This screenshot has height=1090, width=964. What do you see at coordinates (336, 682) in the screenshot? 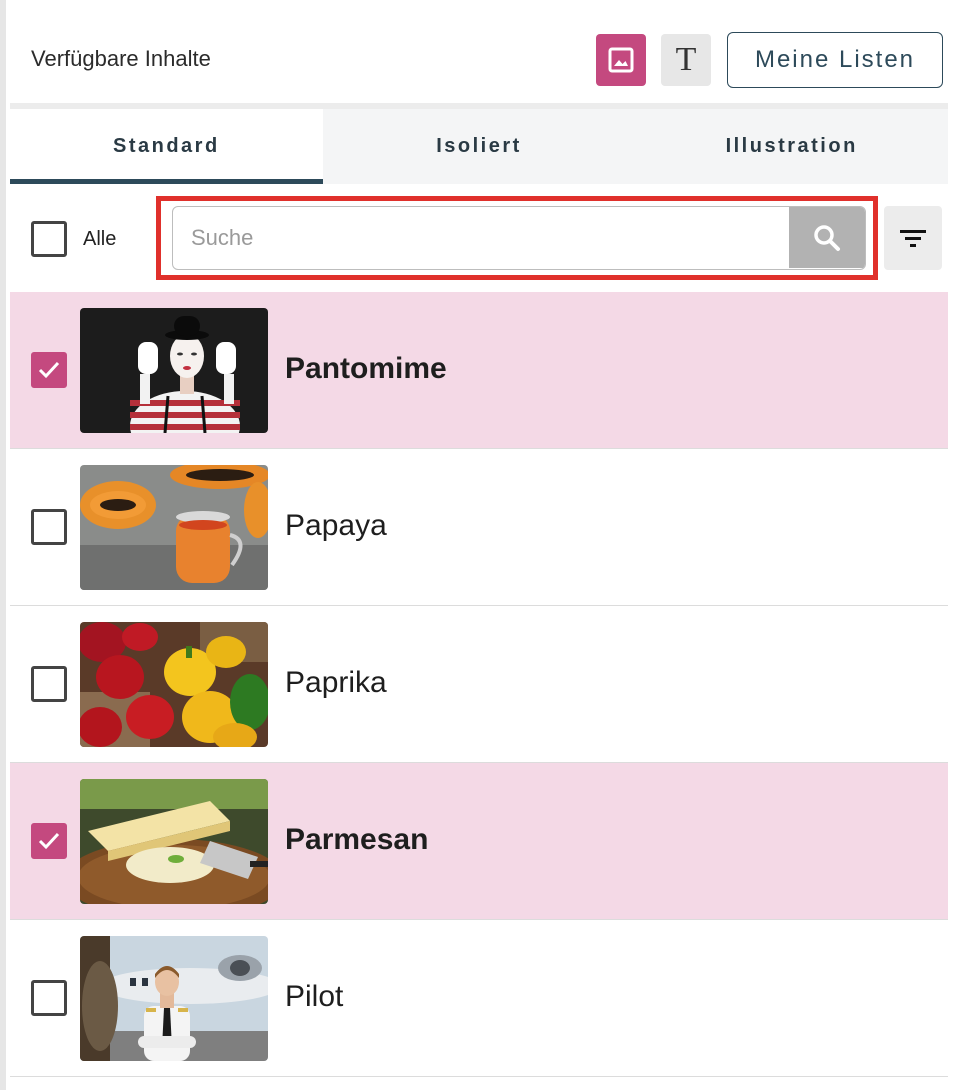
I see `item-label: Paprika` at bounding box center [336, 682].